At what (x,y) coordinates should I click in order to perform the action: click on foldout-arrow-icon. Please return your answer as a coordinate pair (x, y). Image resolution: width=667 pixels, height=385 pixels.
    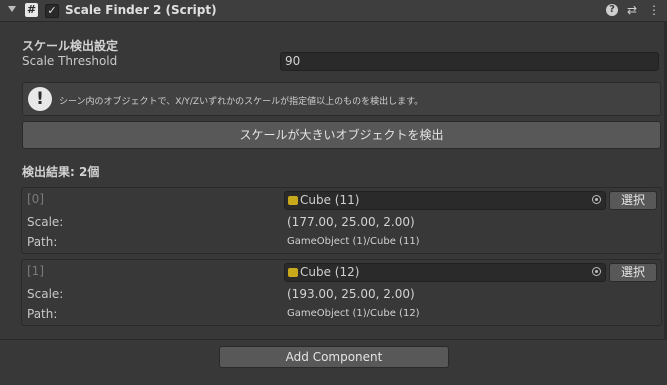
    Looking at the image, I should click on (12, 9).